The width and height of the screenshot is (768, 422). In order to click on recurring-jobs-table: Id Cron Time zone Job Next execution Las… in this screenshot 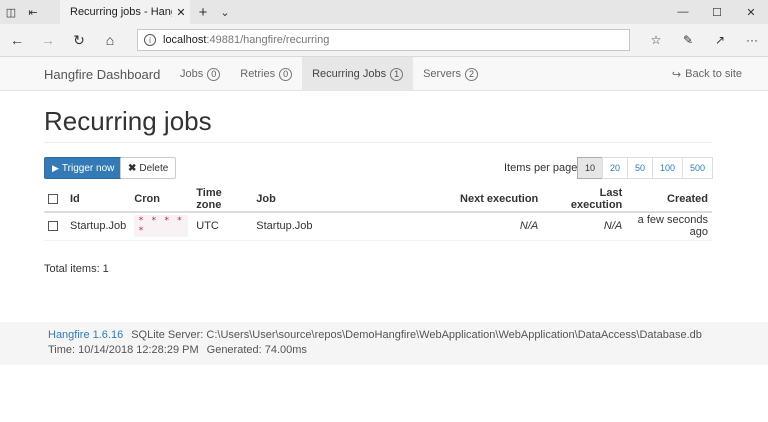, I will do `click(378, 214)`.